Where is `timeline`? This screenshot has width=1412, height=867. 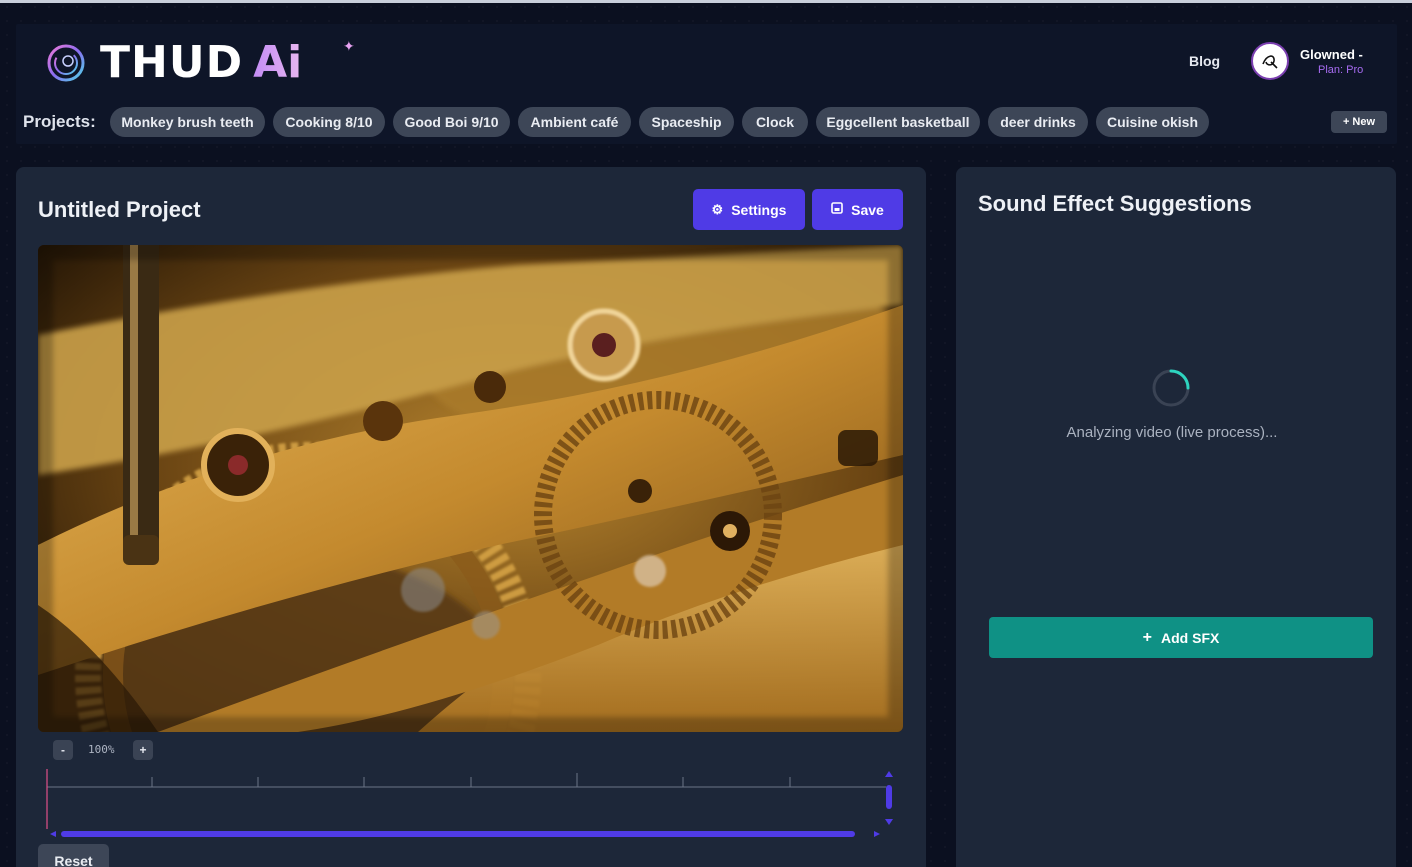 timeline is located at coordinates (474, 805).